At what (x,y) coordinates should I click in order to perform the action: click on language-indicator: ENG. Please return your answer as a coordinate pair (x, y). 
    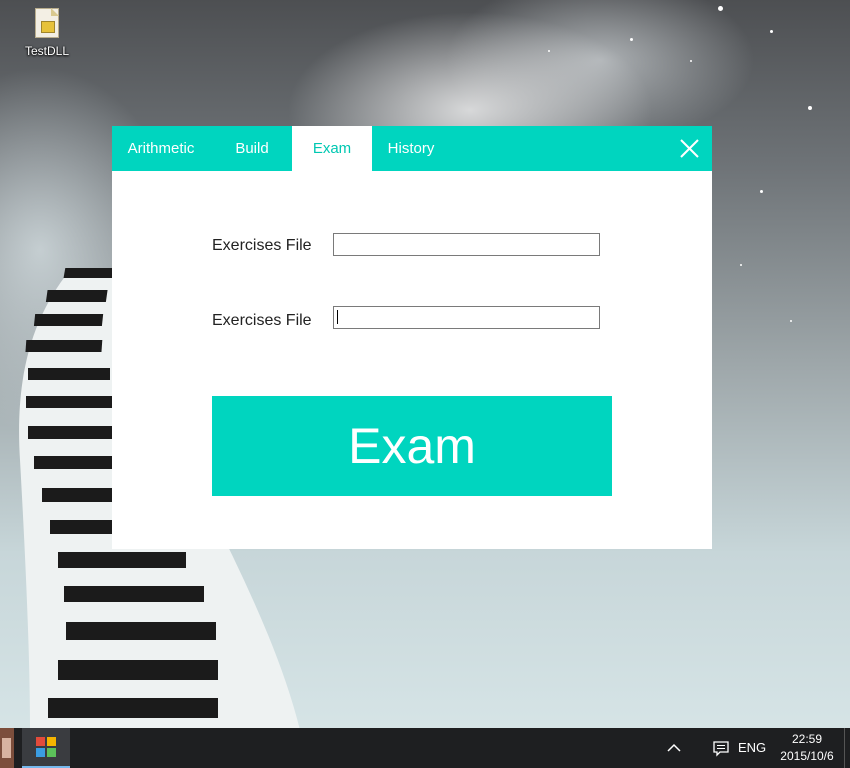
    Looking at the image, I should click on (752, 747).